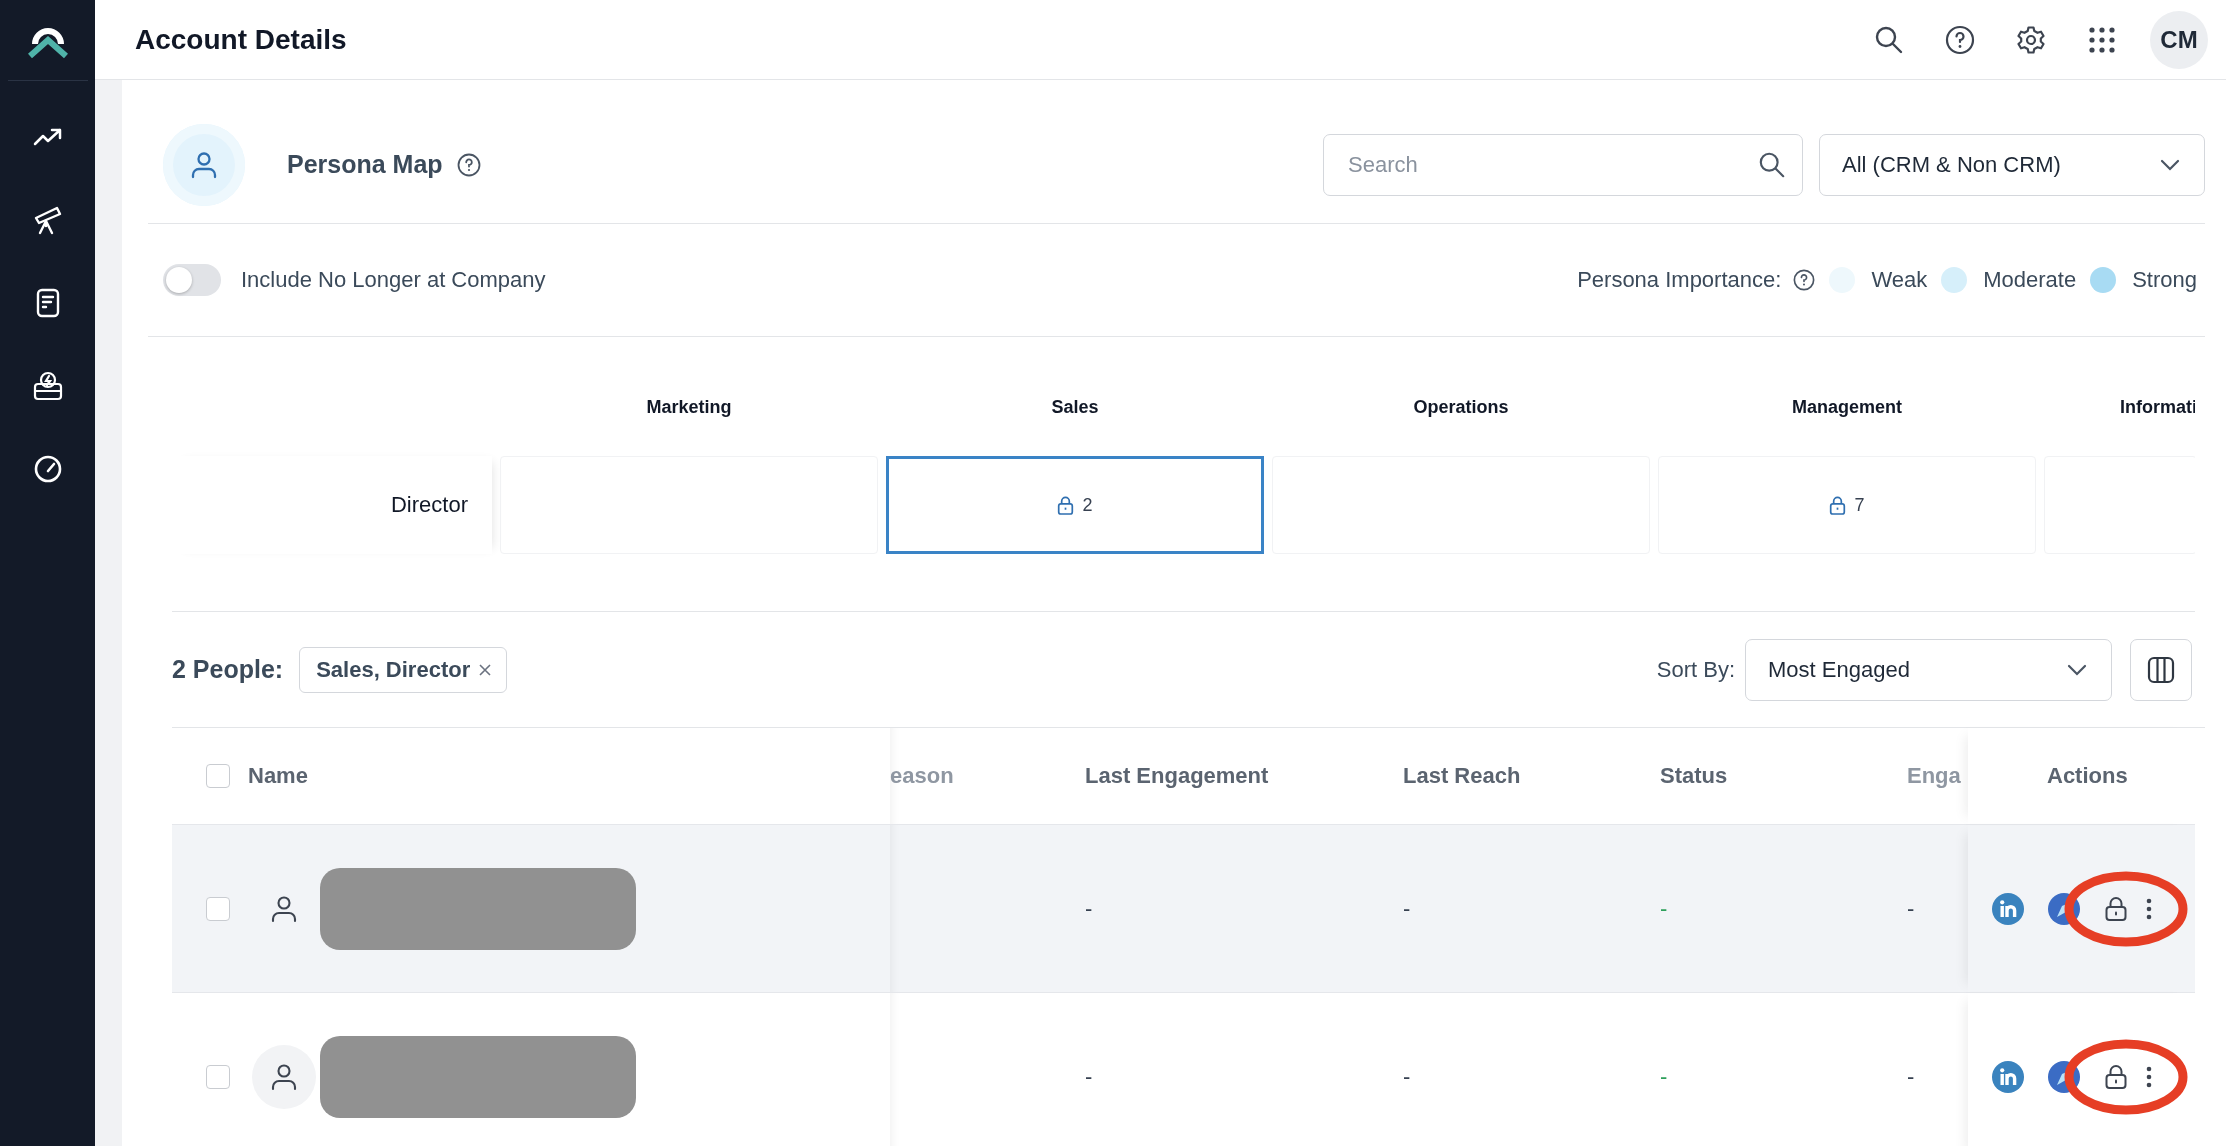 The image size is (2226, 1146). What do you see at coordinates (1679, 280) in the screenshot?
I see `legend-label: Persona Importance:` at bounding box center [1679, 280].